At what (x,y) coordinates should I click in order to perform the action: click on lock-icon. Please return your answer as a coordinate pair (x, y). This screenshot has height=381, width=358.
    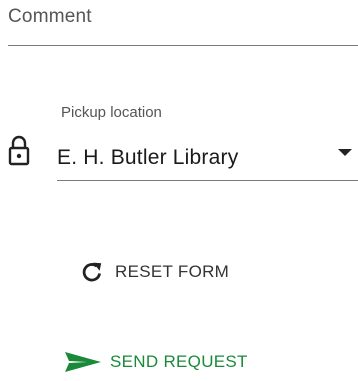
    Looking at the image, I should click on (19, 153).